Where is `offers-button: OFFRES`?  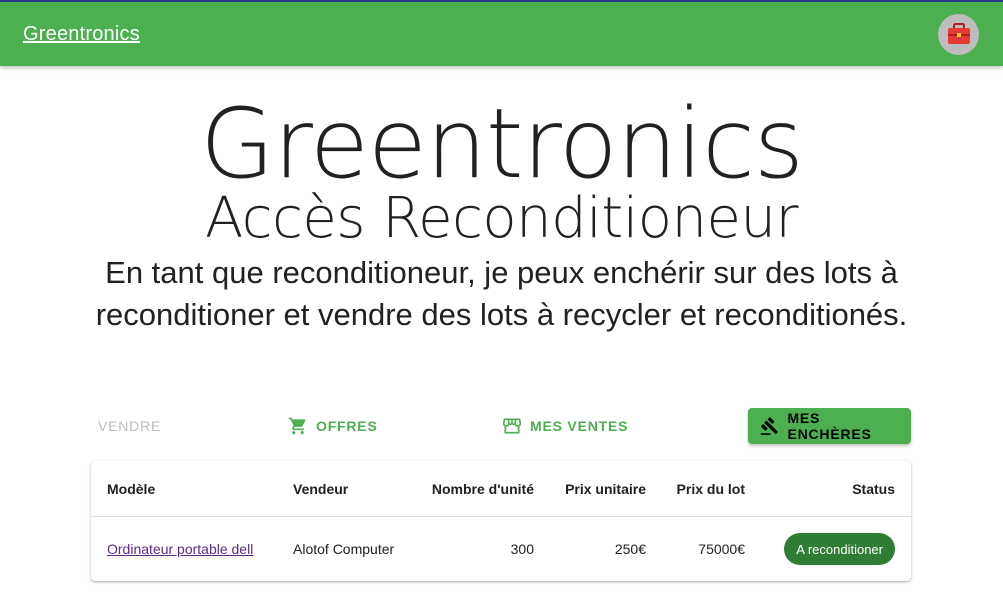
offers-button: OFFRES is located at coordinates (333, 426).